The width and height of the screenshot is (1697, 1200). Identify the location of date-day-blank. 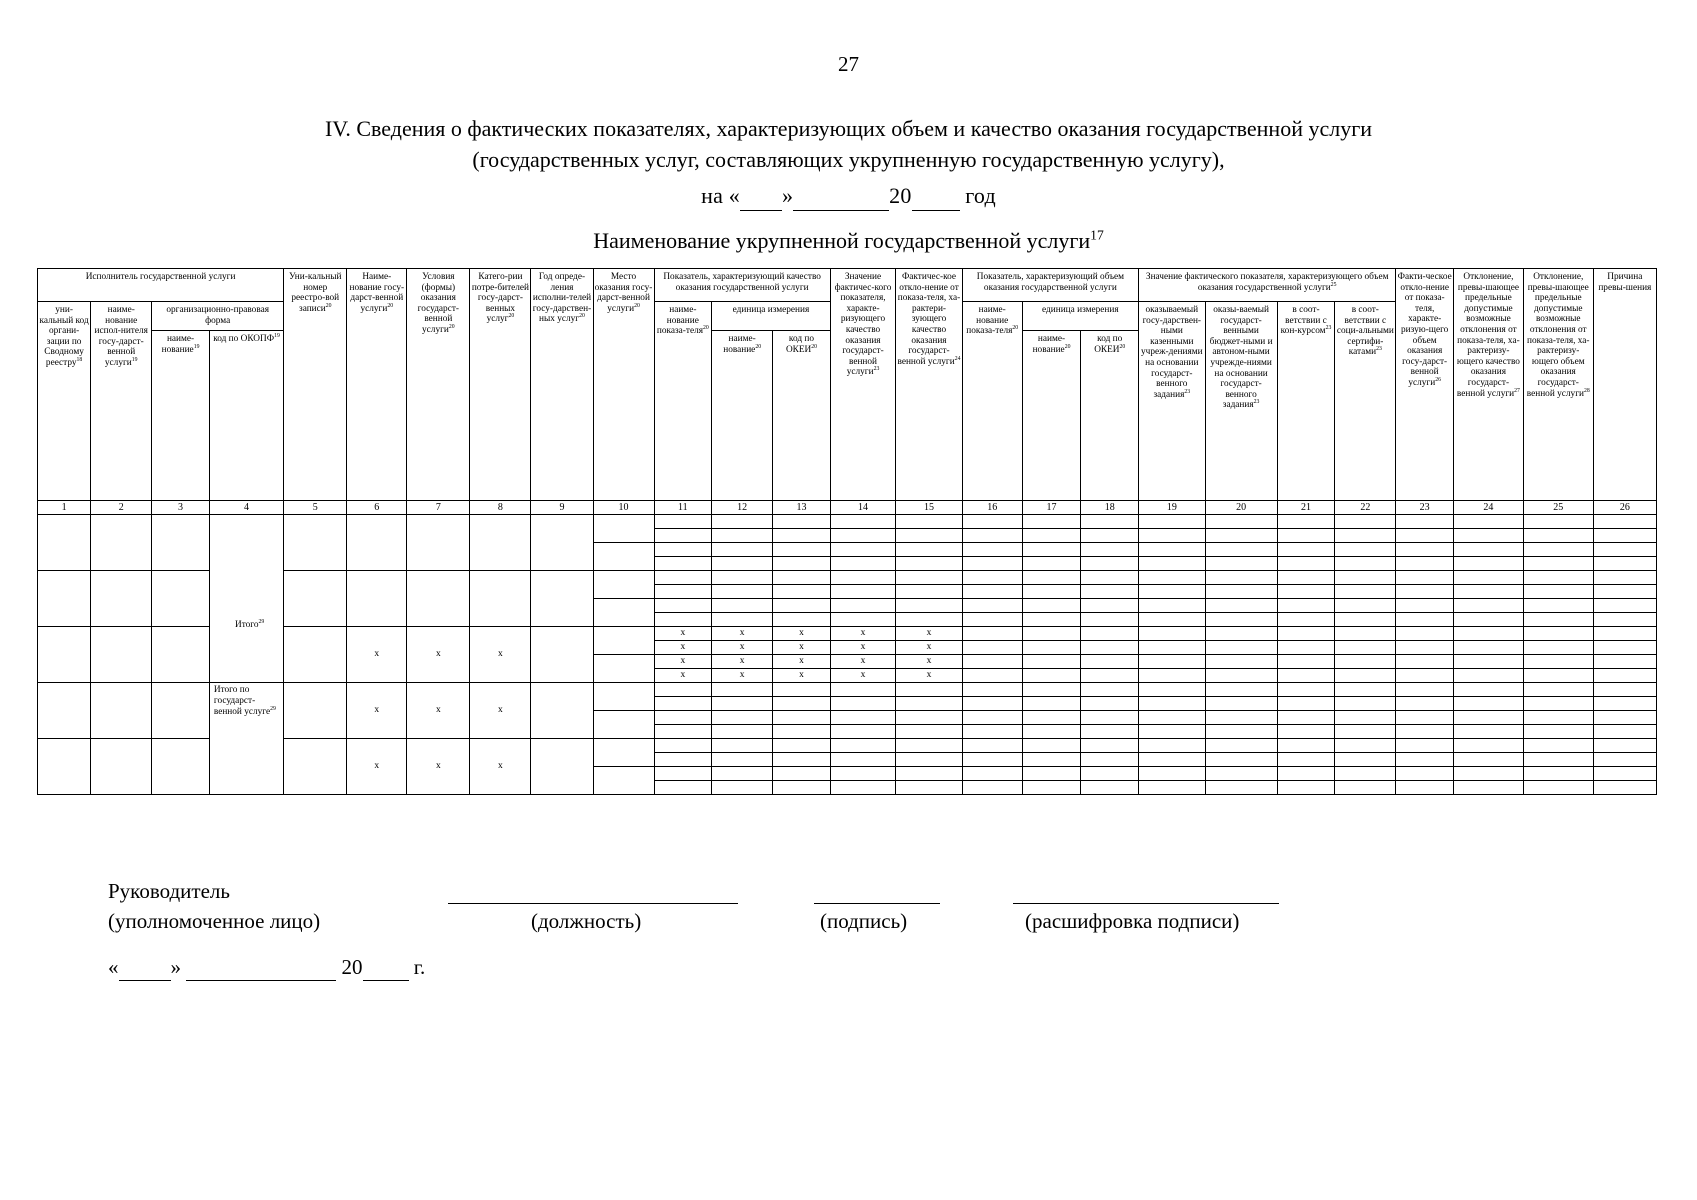
(144, 980).